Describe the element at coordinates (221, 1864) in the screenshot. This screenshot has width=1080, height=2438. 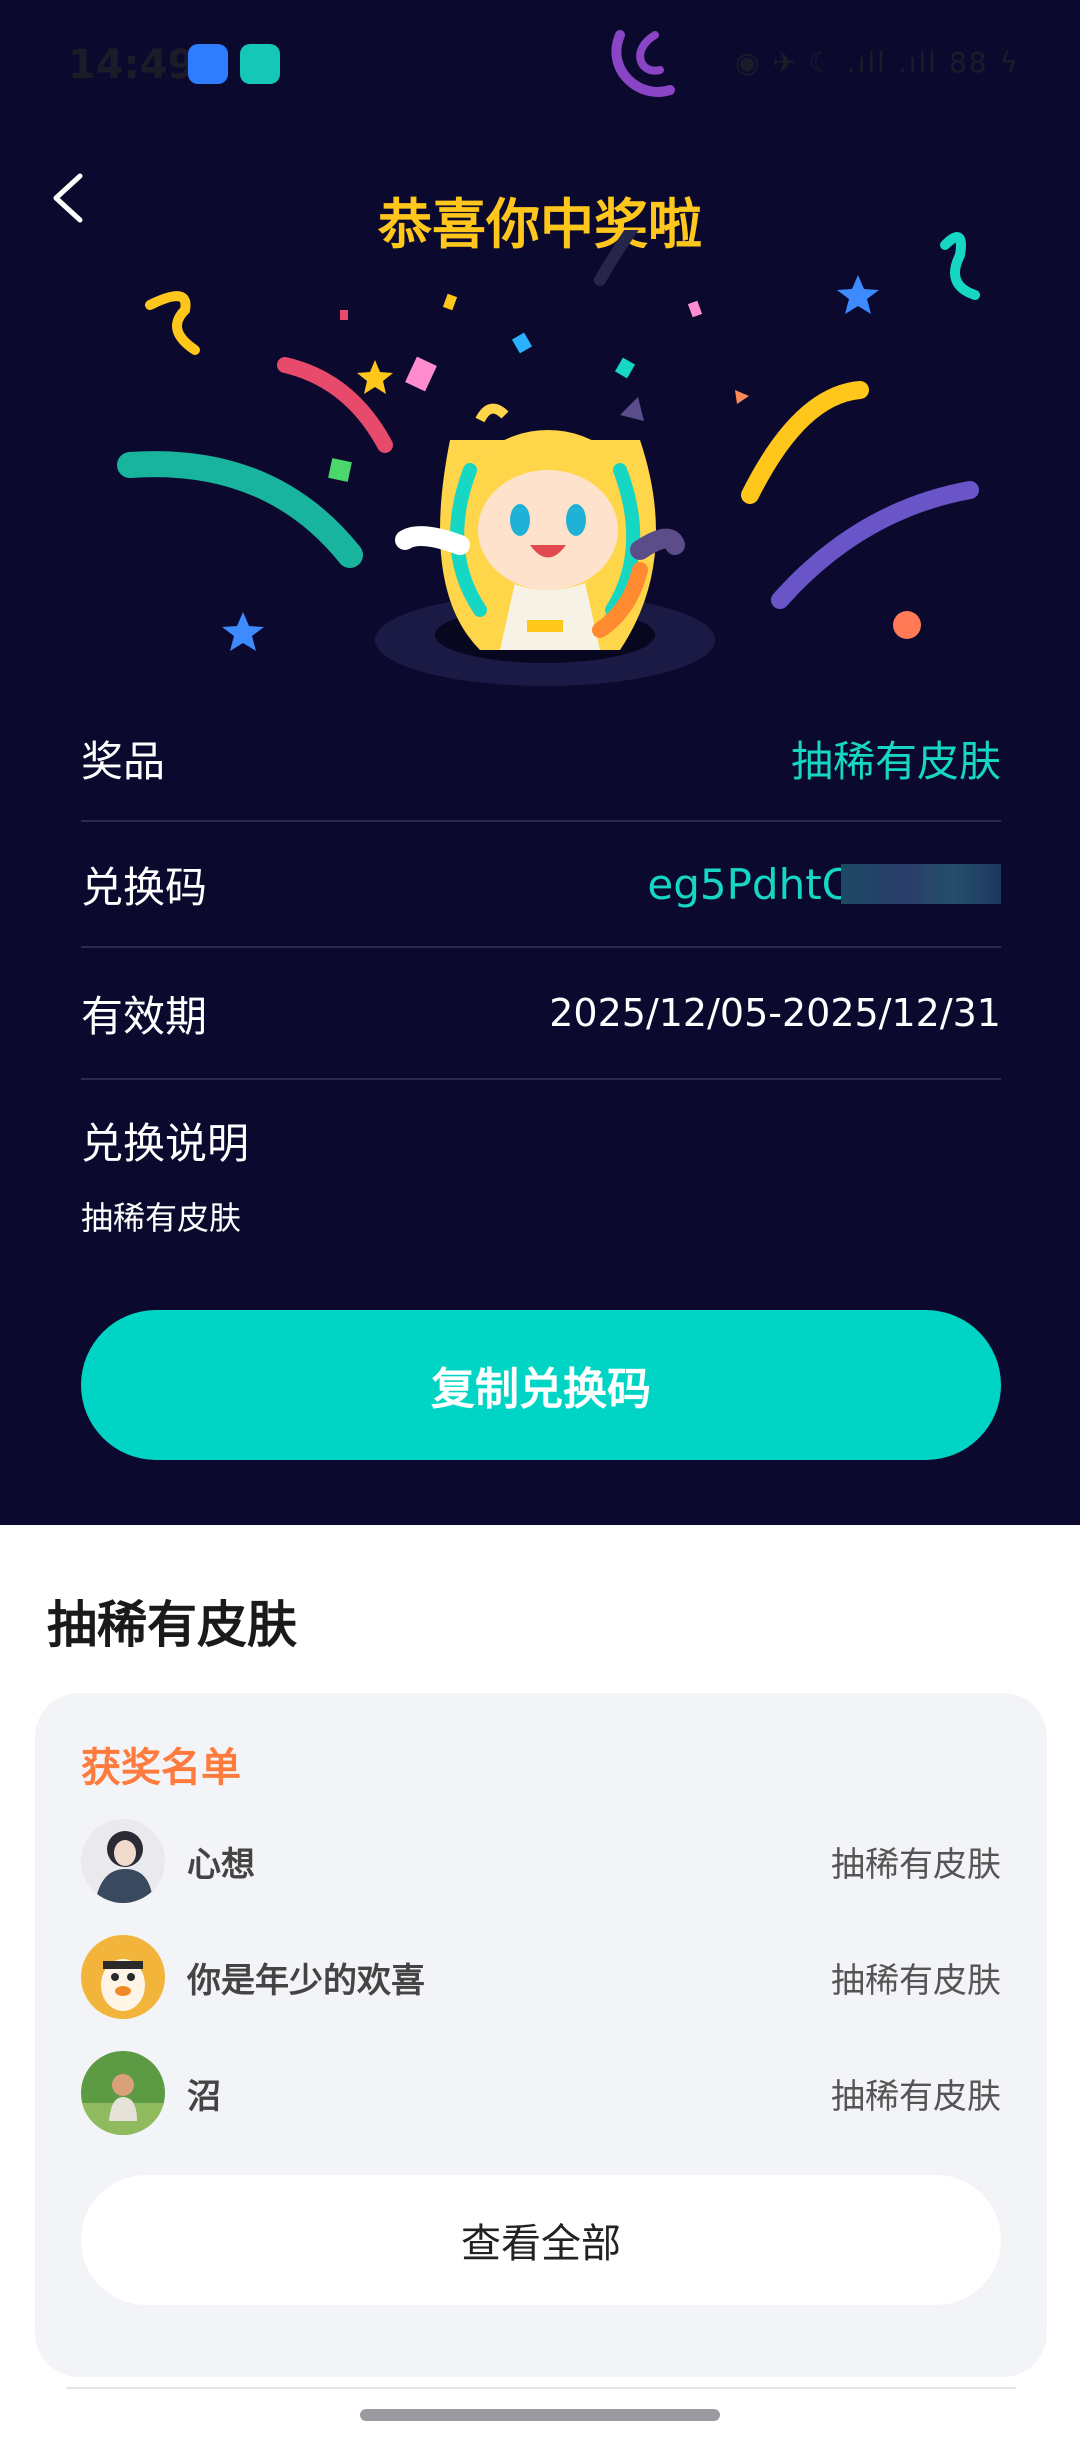
I see `winner-name: 心想` at that location.